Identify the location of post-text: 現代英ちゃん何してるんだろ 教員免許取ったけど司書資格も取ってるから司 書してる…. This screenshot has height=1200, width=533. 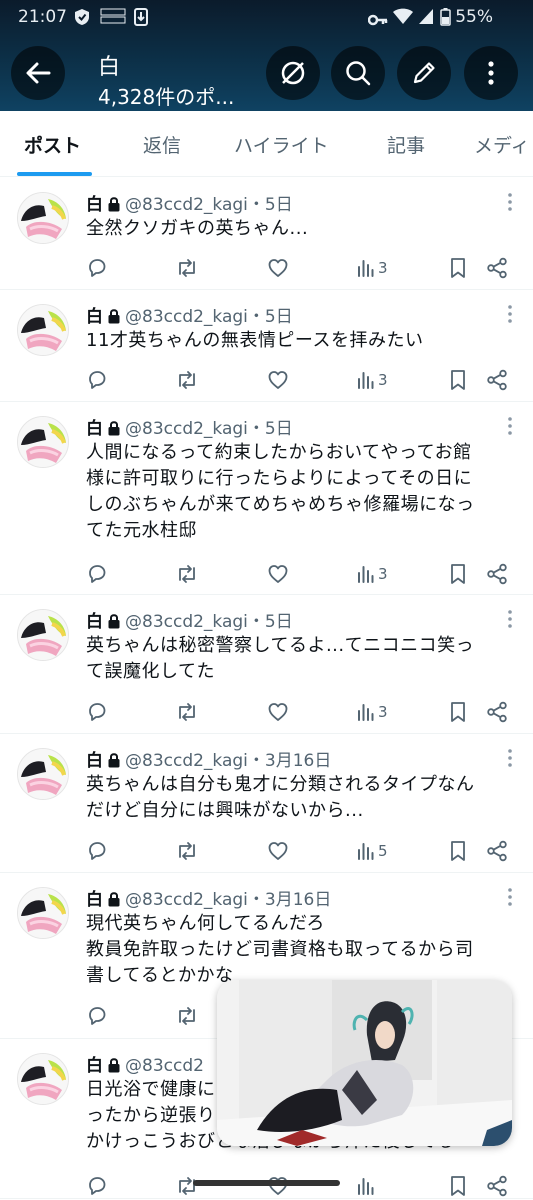
(280, 949).